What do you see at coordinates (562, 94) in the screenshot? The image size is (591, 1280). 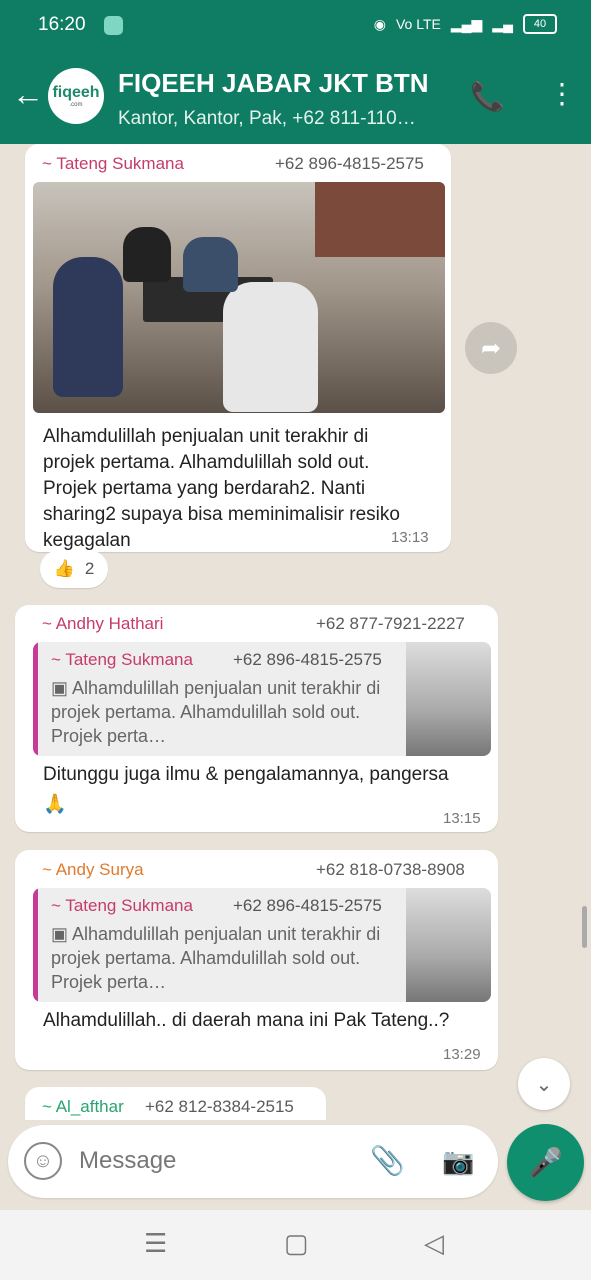 I see `more-vertical-icon: ⋮` at bounding box center [562, 94].